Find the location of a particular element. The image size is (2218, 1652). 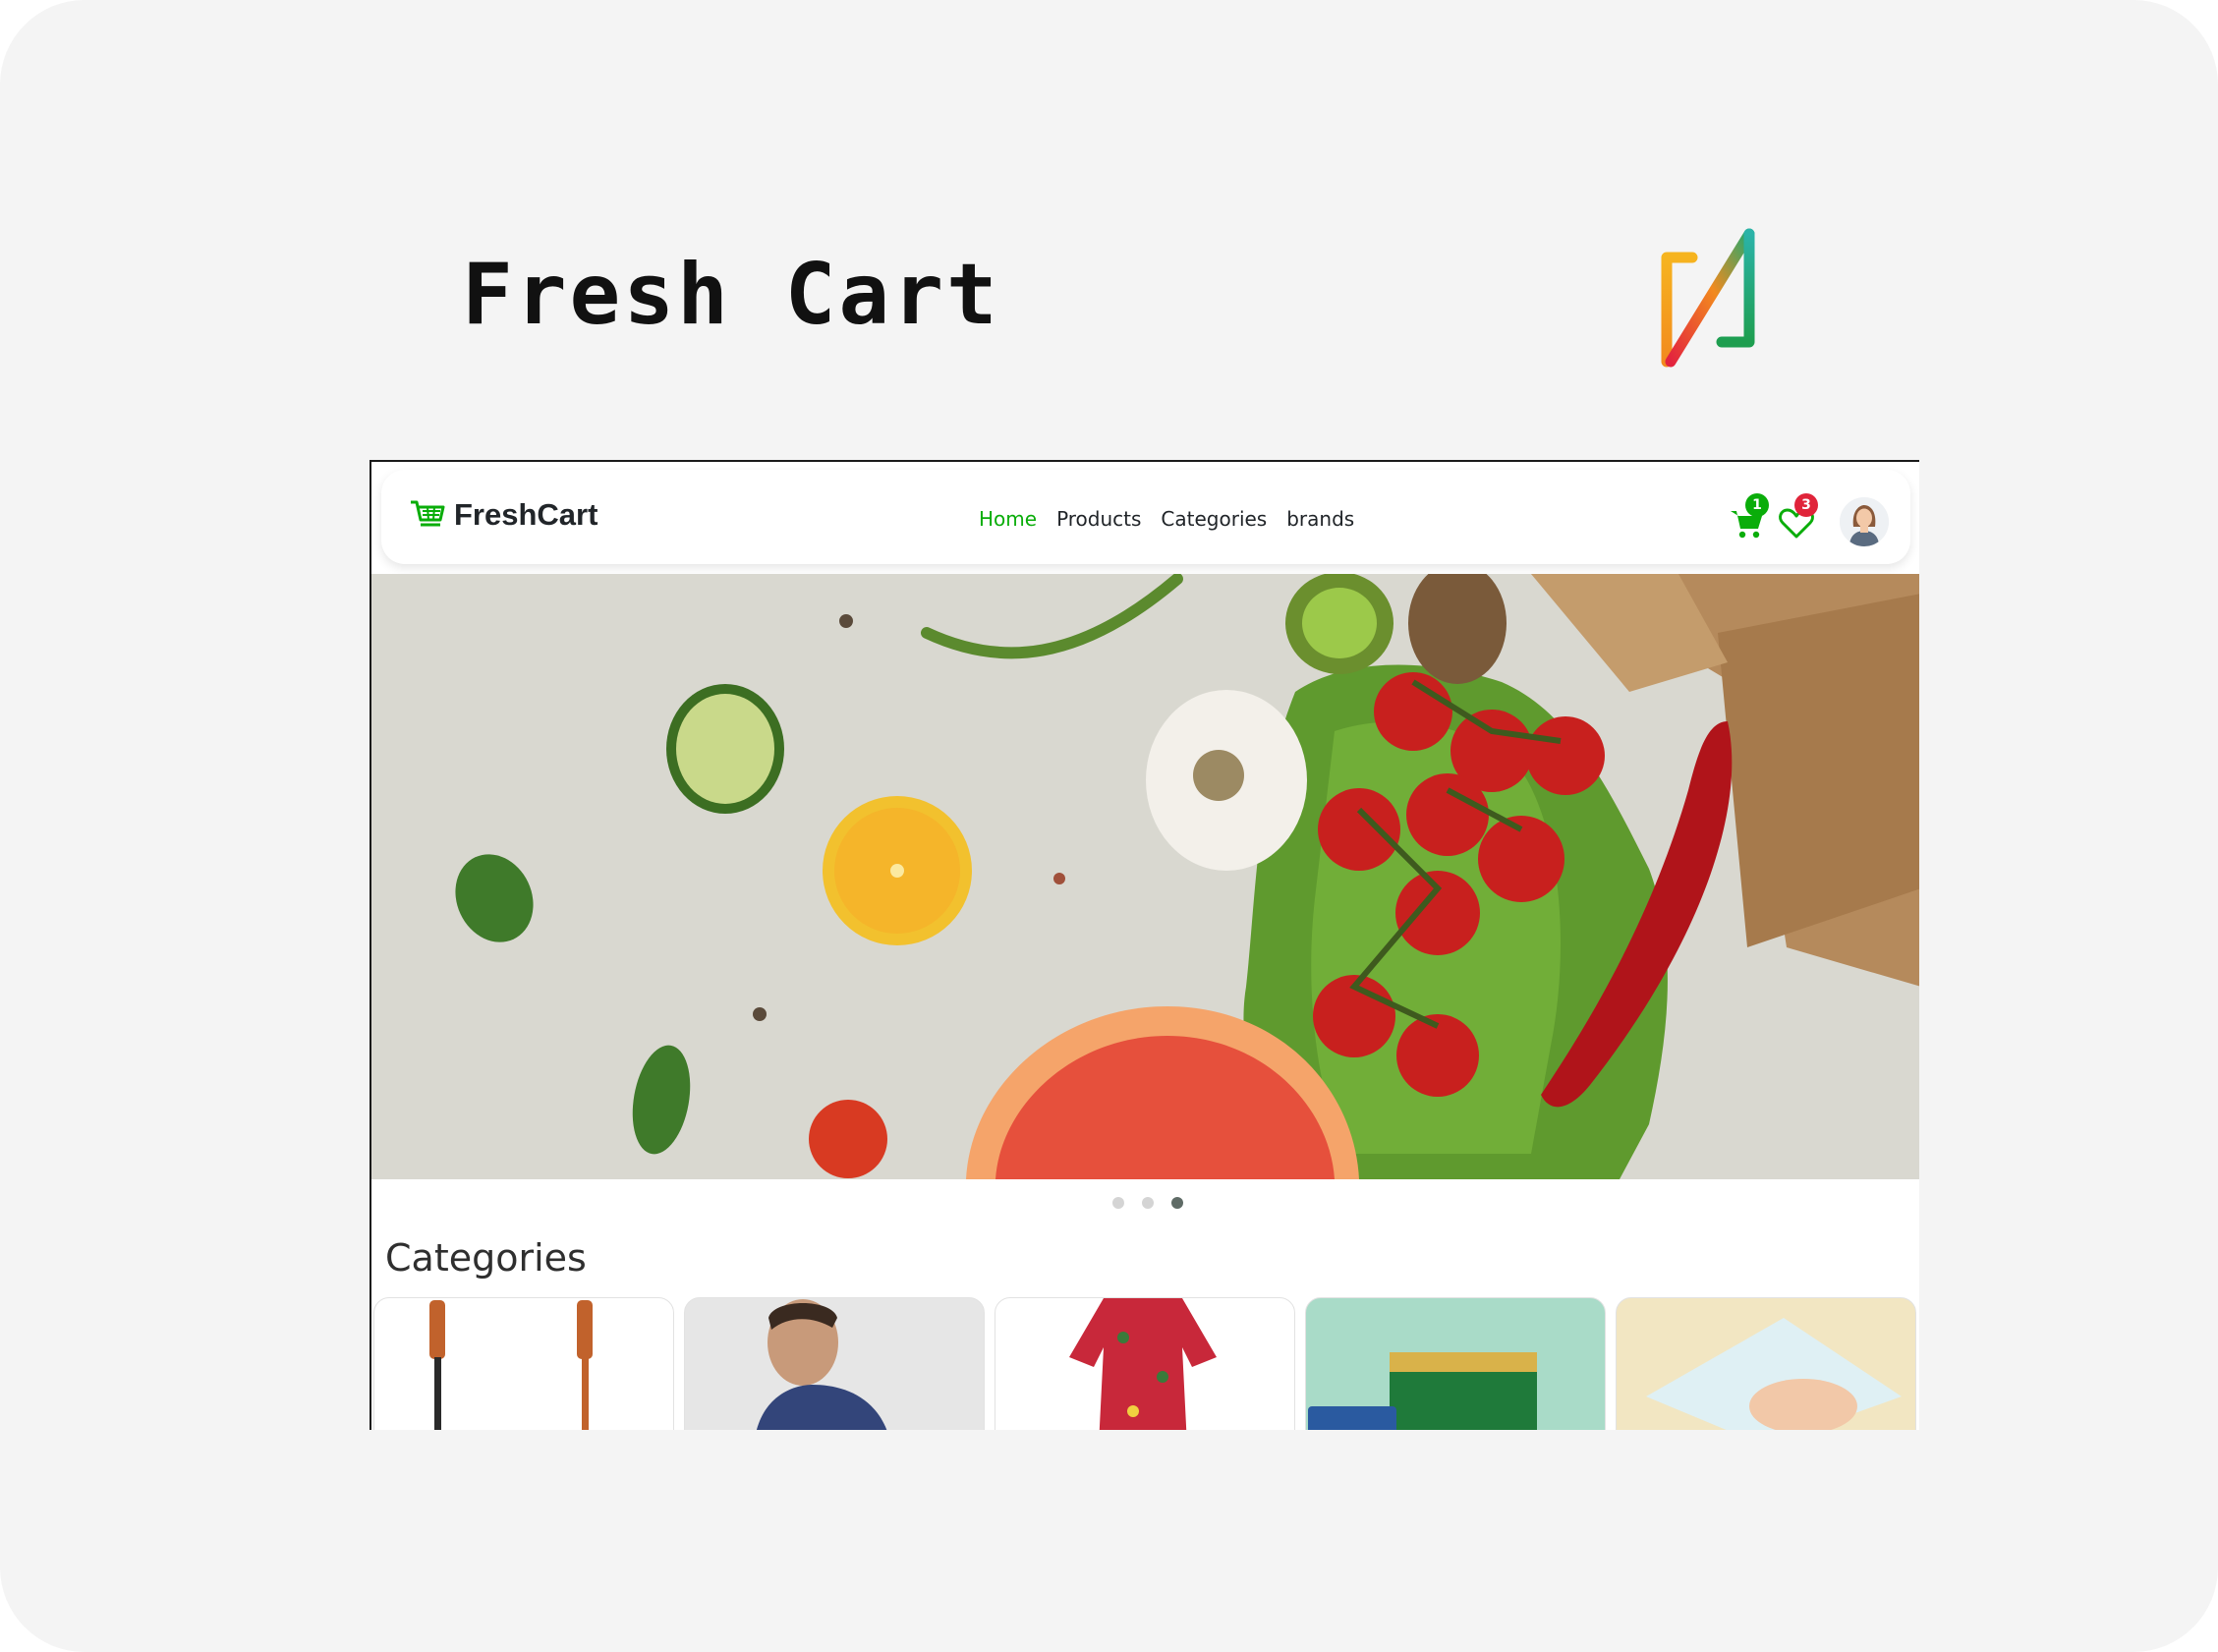

gradient-m-logo-icon is located at coordinates (1708, 298).